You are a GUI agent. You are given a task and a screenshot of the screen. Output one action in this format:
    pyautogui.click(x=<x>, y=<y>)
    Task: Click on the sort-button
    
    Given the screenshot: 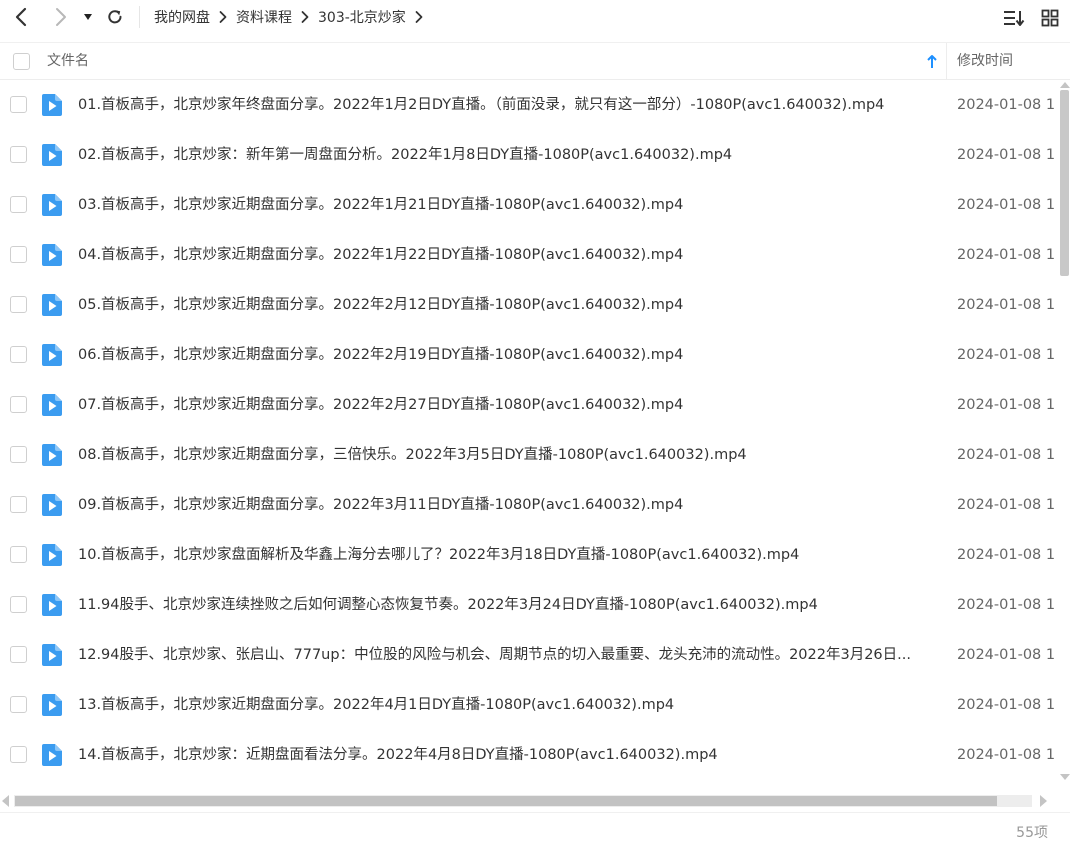 What is the action you would take?
    pyautogui.click(x=1014, y=18)
    